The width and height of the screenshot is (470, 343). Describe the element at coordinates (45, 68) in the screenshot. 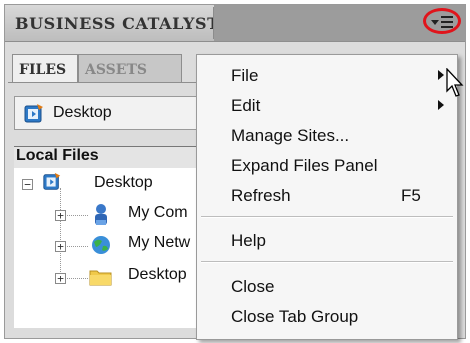

I see `tab-files: FILES` at that location.